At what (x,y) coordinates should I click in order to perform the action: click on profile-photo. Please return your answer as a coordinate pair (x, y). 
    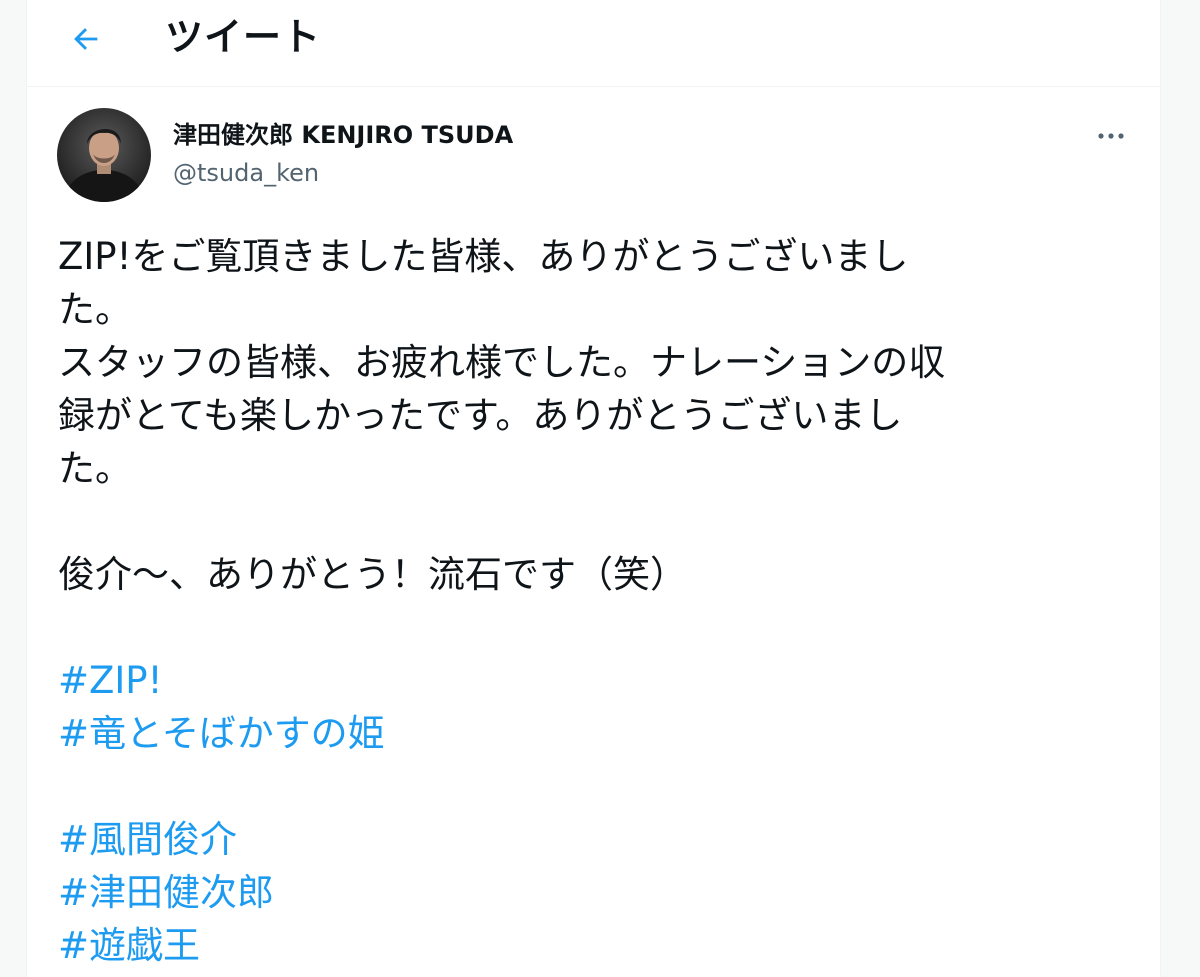
    Looking at the image, I should click on (104, 155).